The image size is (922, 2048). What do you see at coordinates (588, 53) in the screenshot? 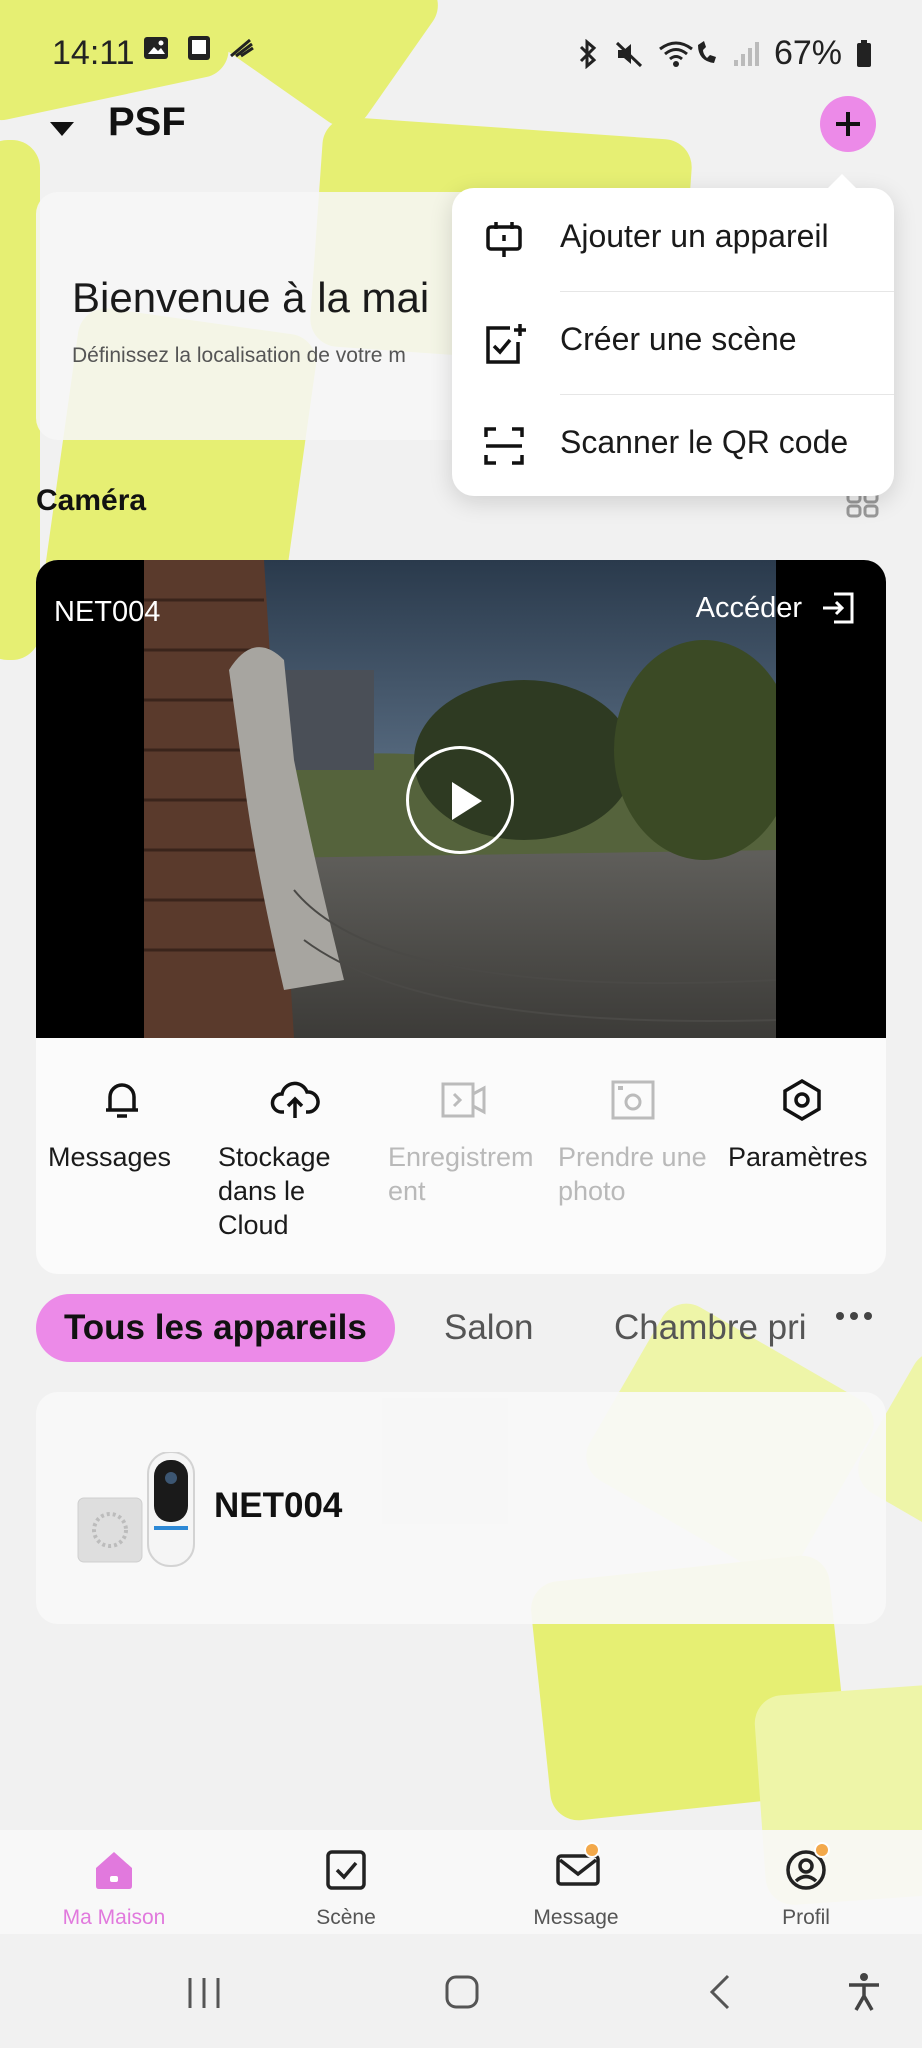
I see `bluetooth-icon` at bounding box center [588, 53].